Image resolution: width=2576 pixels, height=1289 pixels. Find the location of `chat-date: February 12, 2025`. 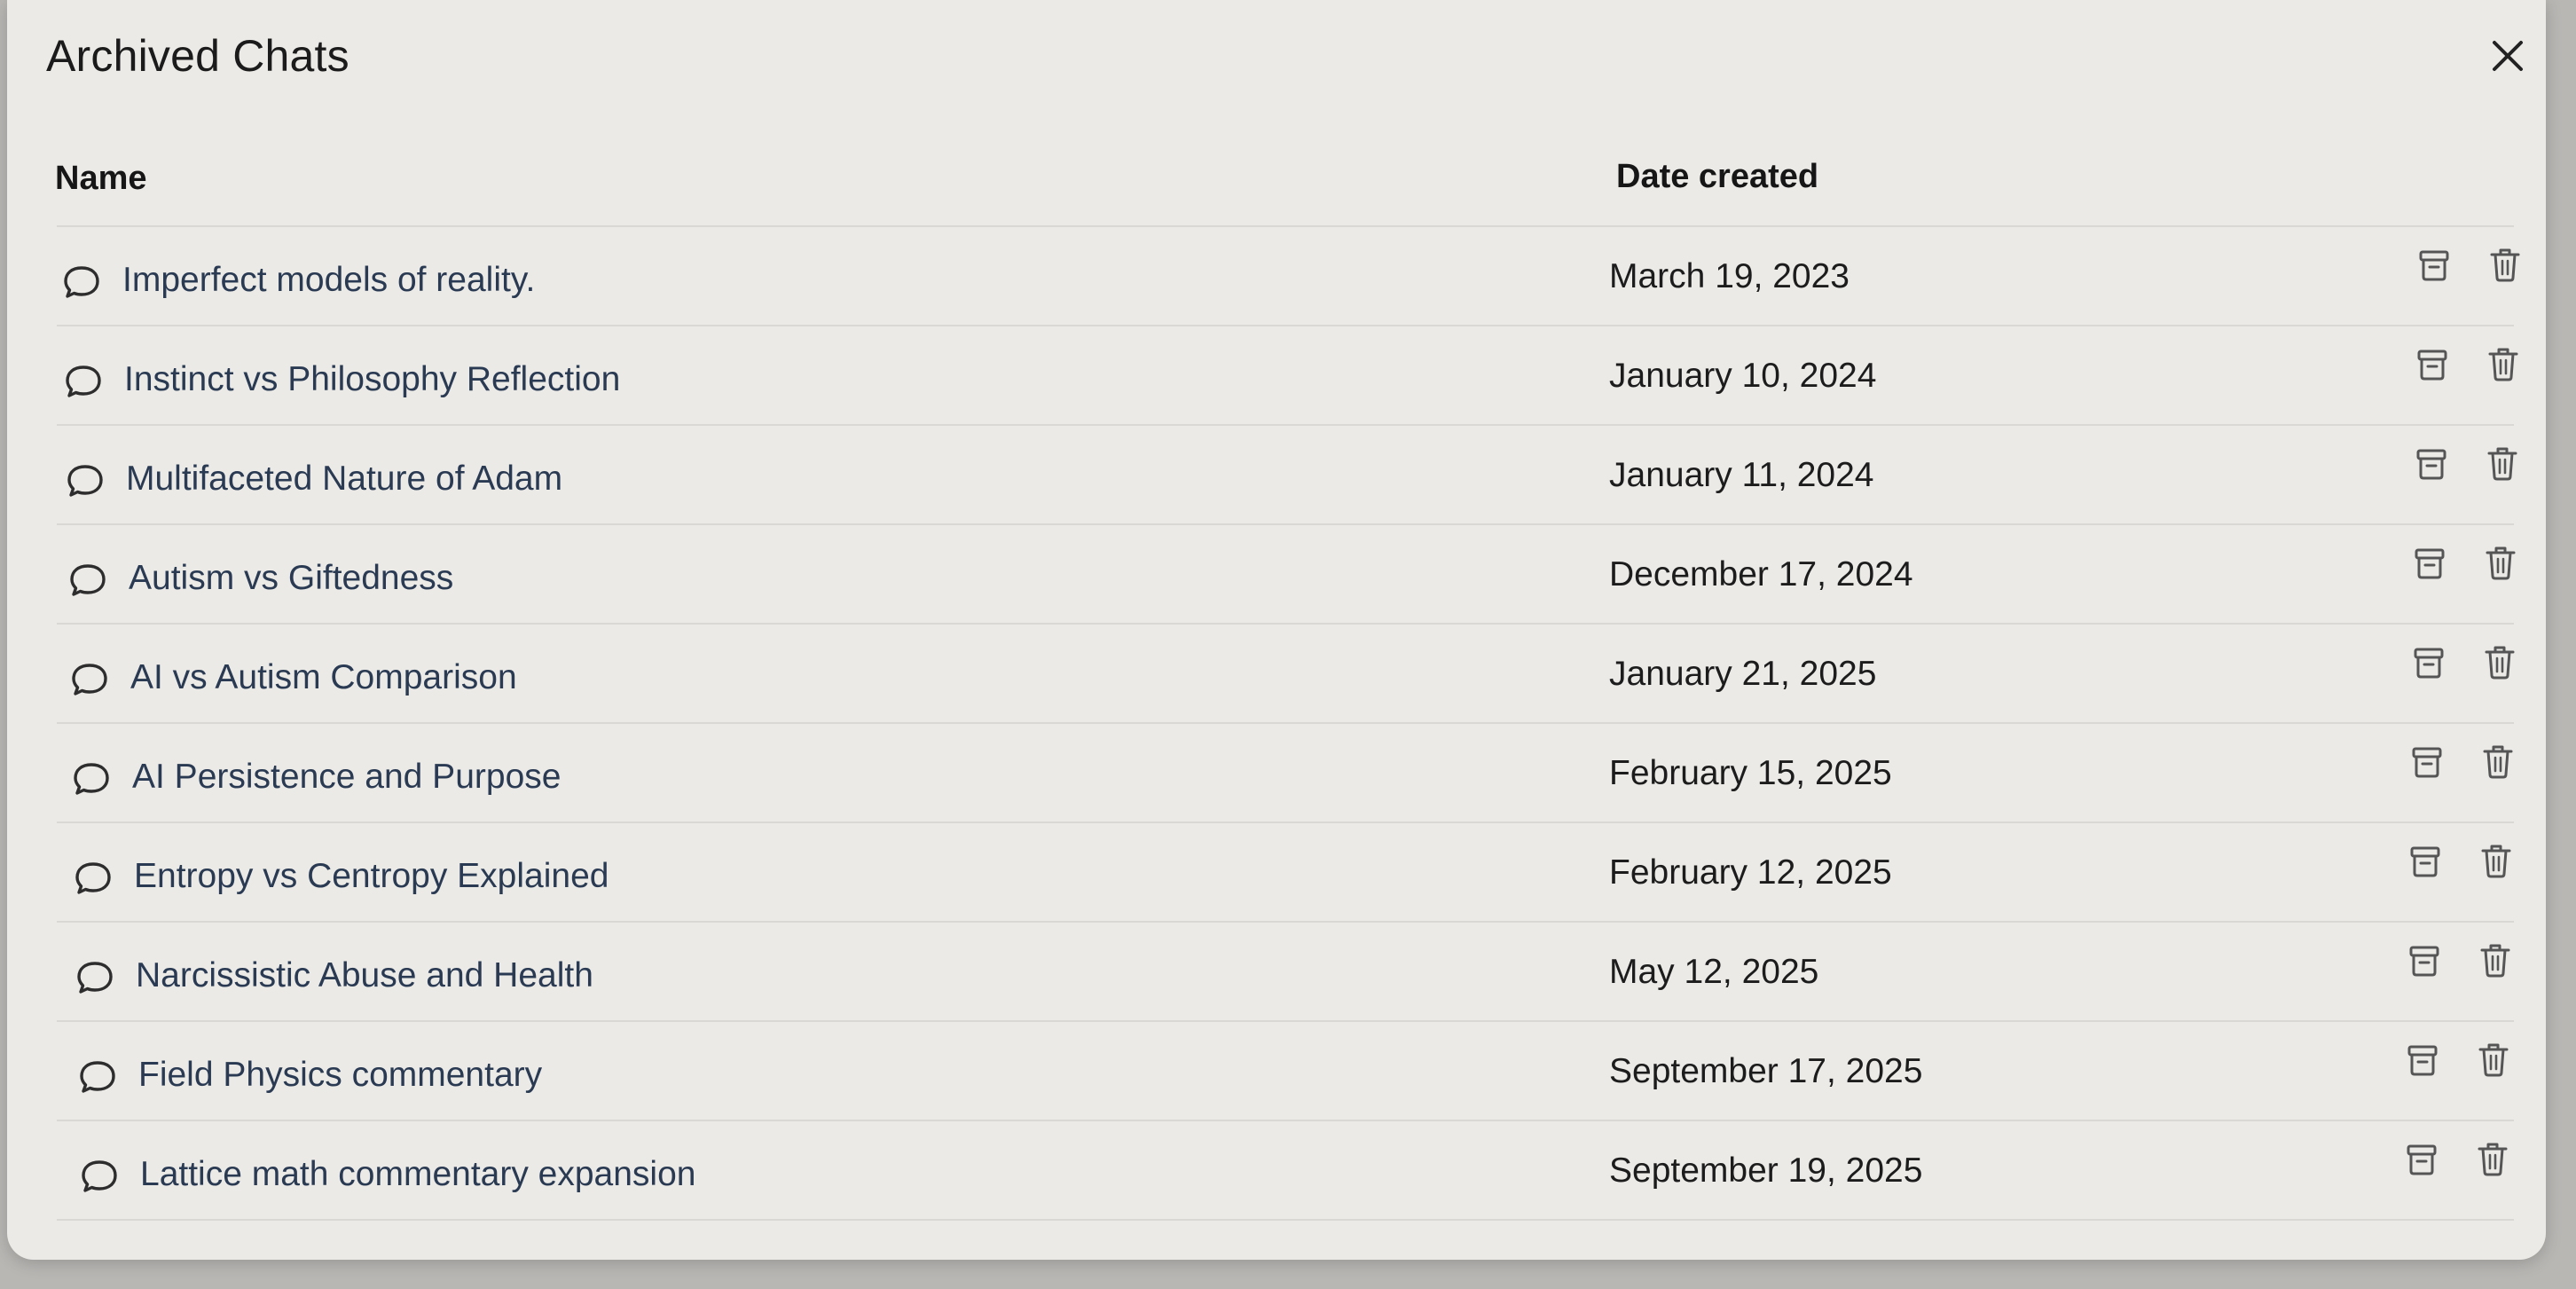

chat-date: February 12, 2025 is located at coordinates (1750, 872).